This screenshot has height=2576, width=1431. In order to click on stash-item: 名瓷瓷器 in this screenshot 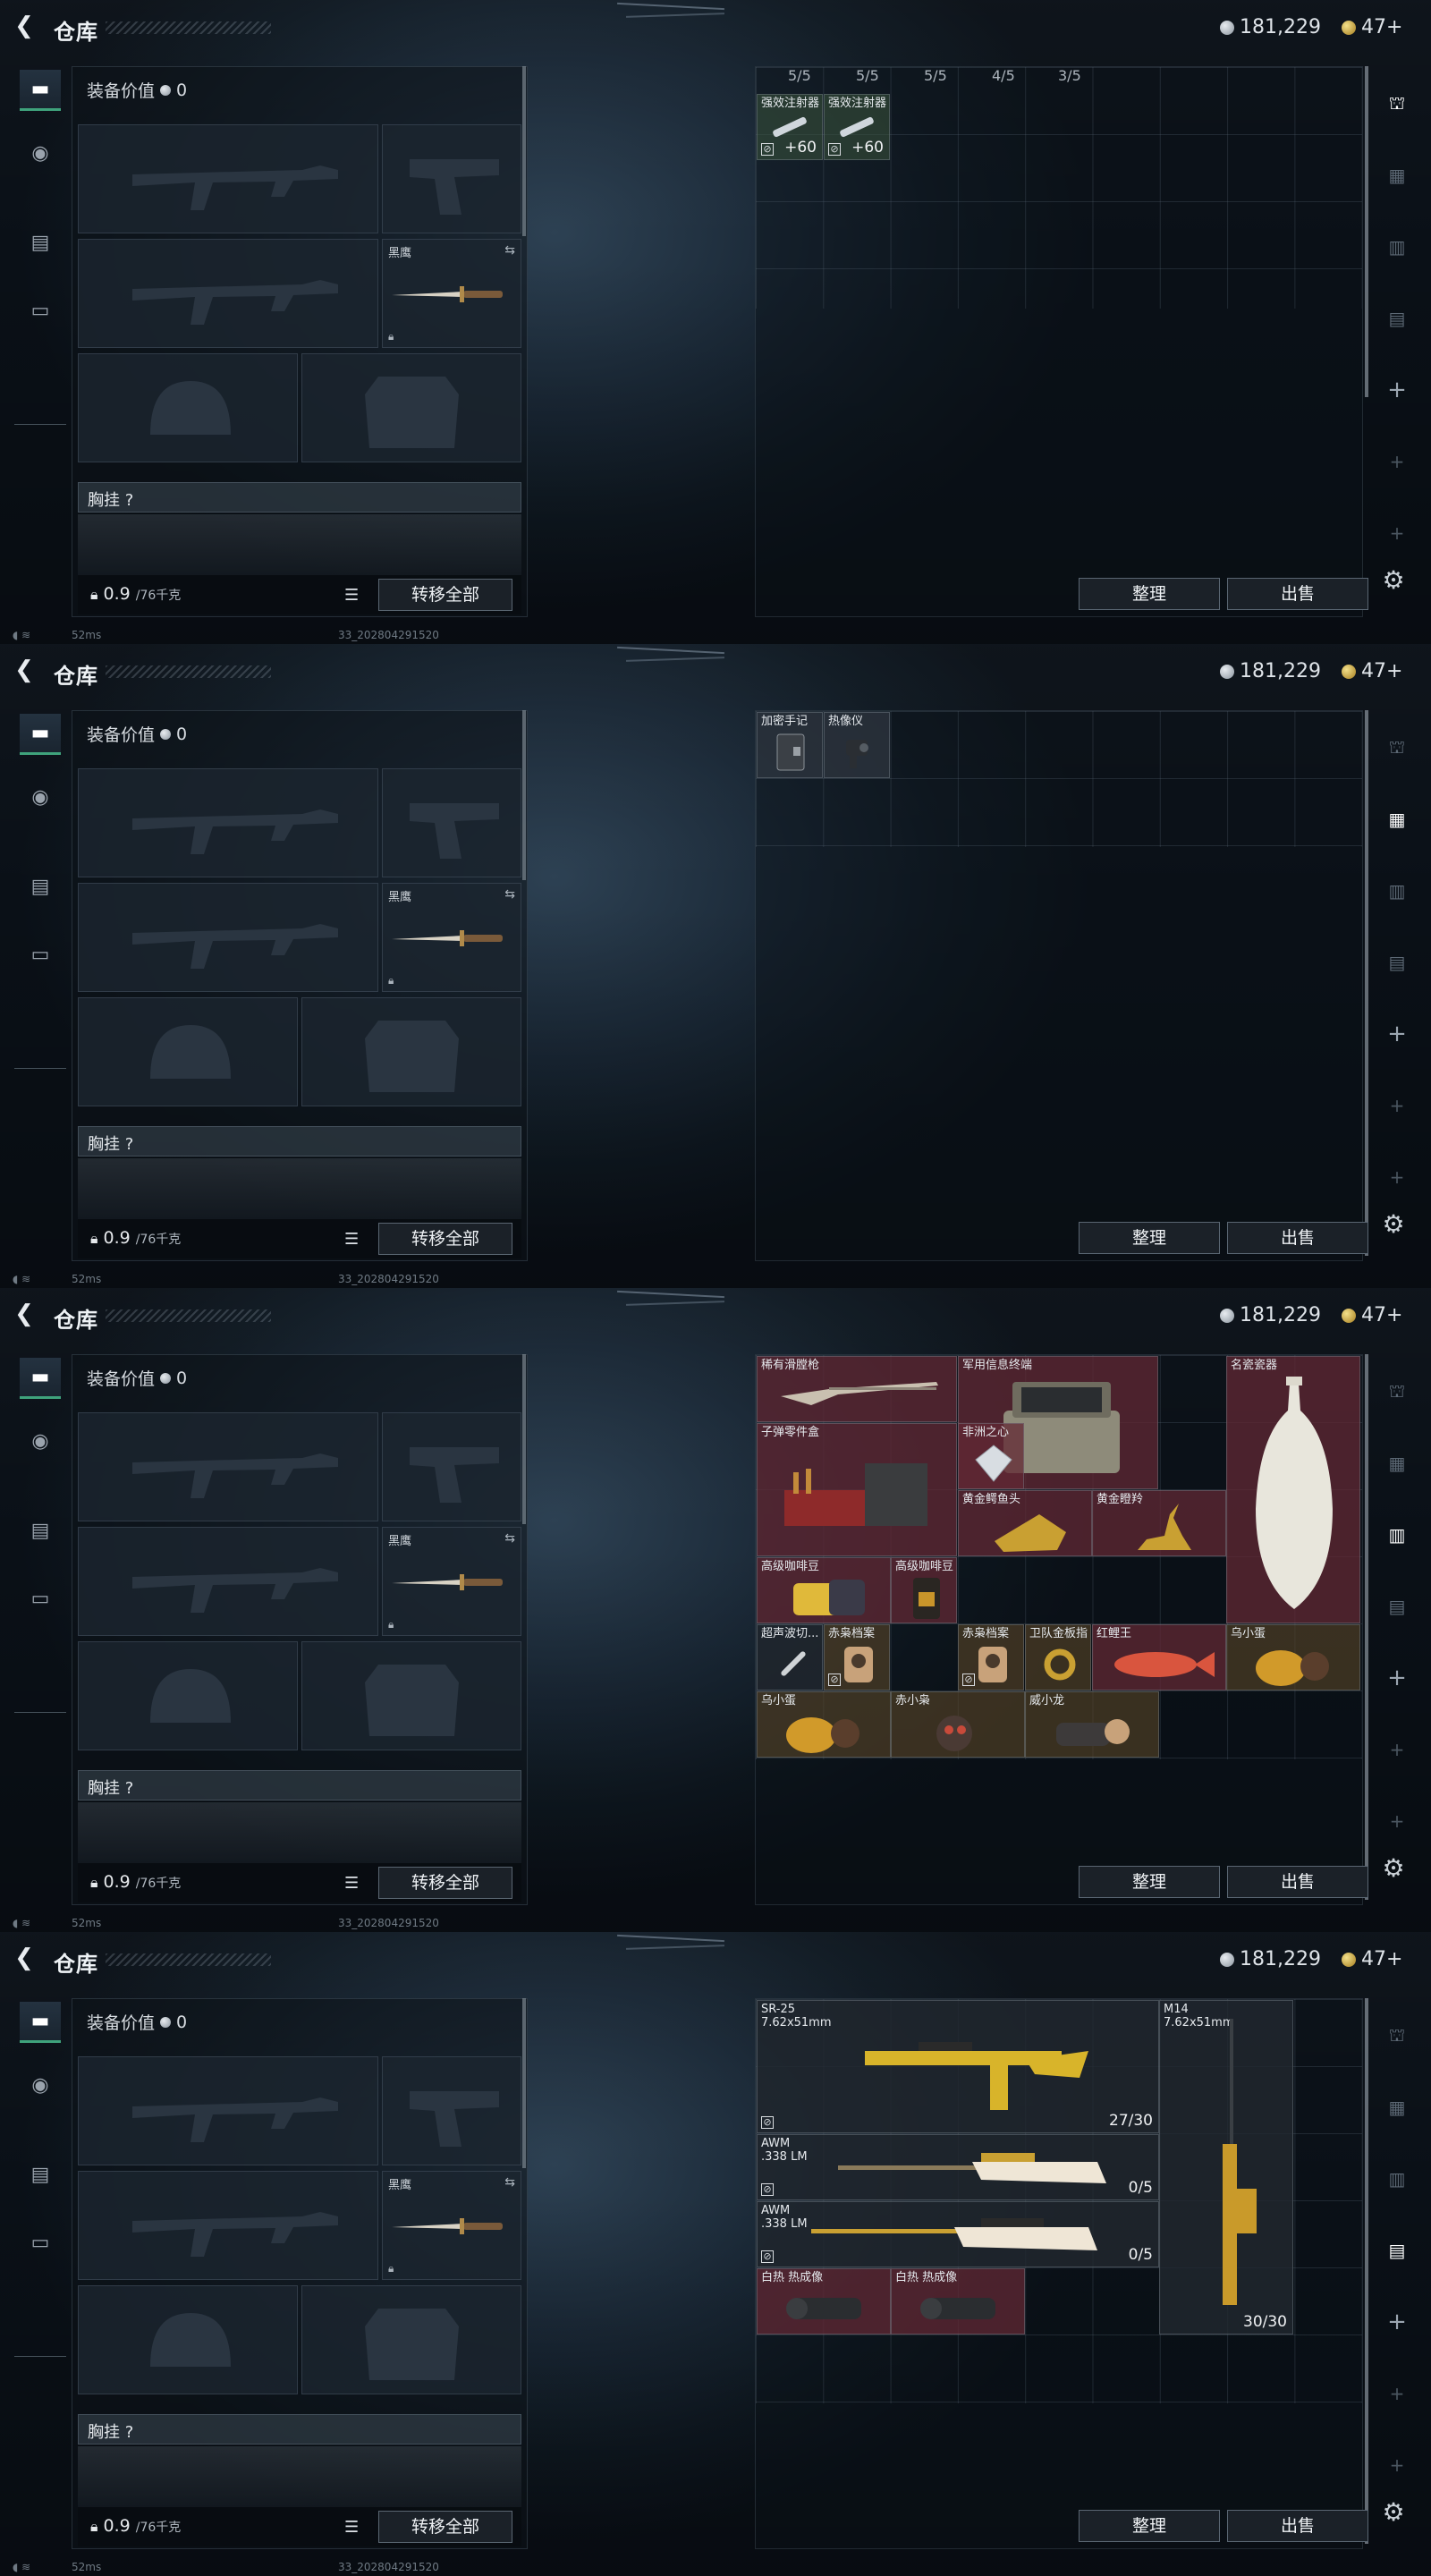, I will do `click(1293, 1489)`.